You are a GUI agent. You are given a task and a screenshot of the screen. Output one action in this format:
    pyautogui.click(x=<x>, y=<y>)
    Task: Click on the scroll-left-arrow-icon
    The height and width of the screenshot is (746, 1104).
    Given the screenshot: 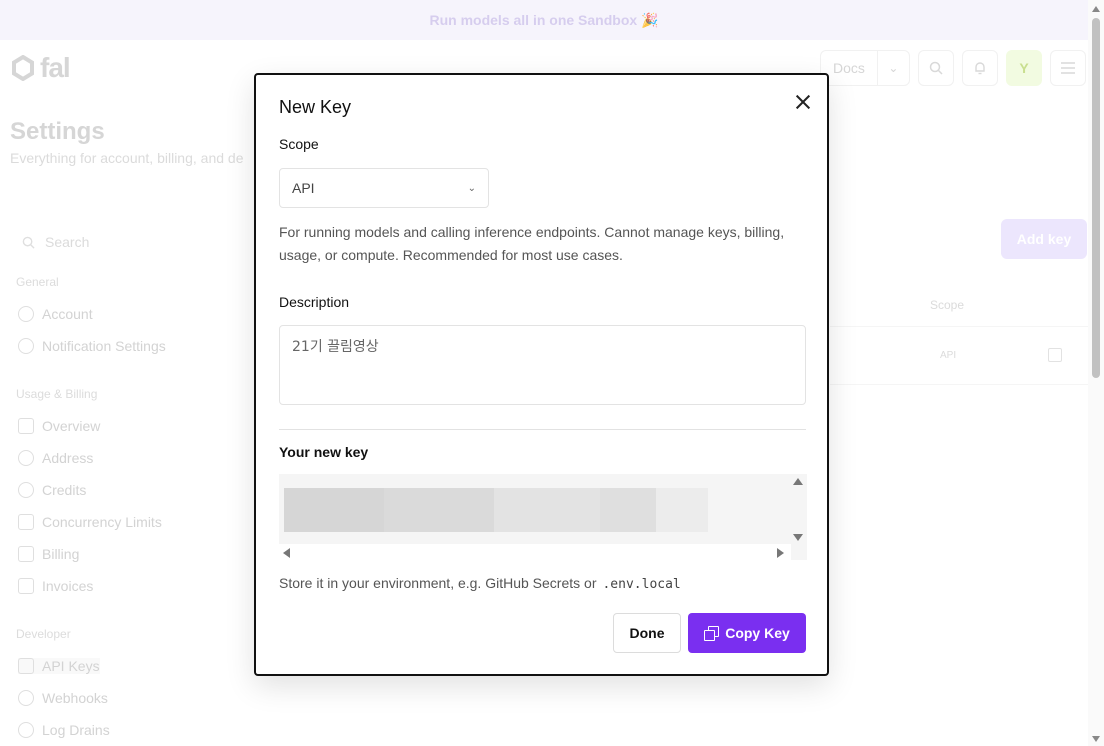 What is the action you would take?
    pyautogui.click(x=286, y=553)
    